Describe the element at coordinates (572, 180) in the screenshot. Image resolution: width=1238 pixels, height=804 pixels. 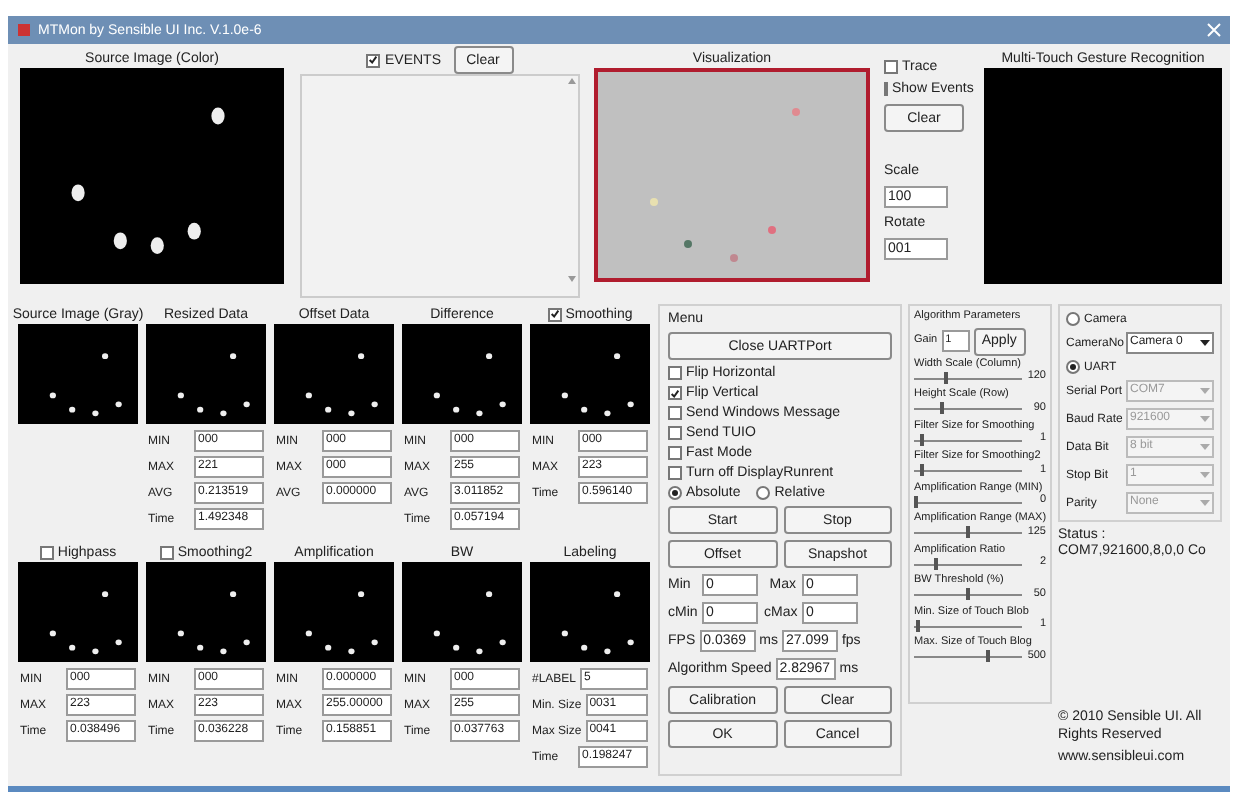
I see `scrollbar` at that location.